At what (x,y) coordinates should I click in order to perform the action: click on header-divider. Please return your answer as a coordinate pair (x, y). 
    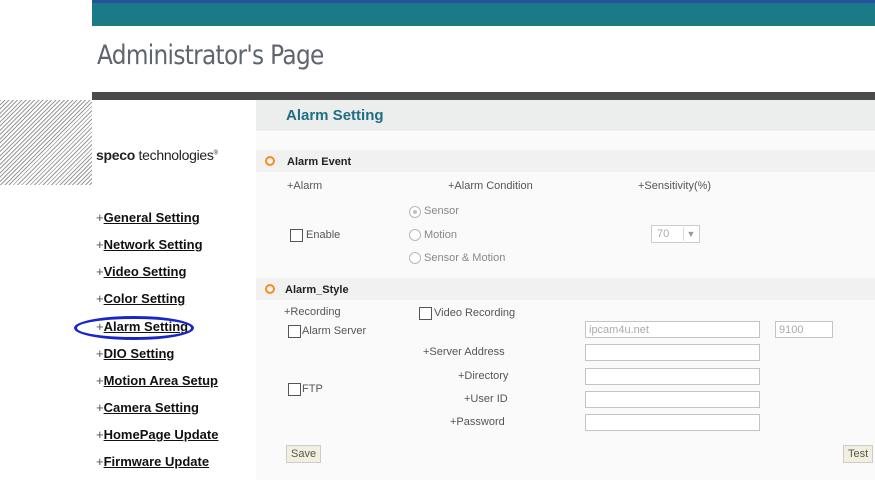
    Looking at the image, I should click on (483, 96).